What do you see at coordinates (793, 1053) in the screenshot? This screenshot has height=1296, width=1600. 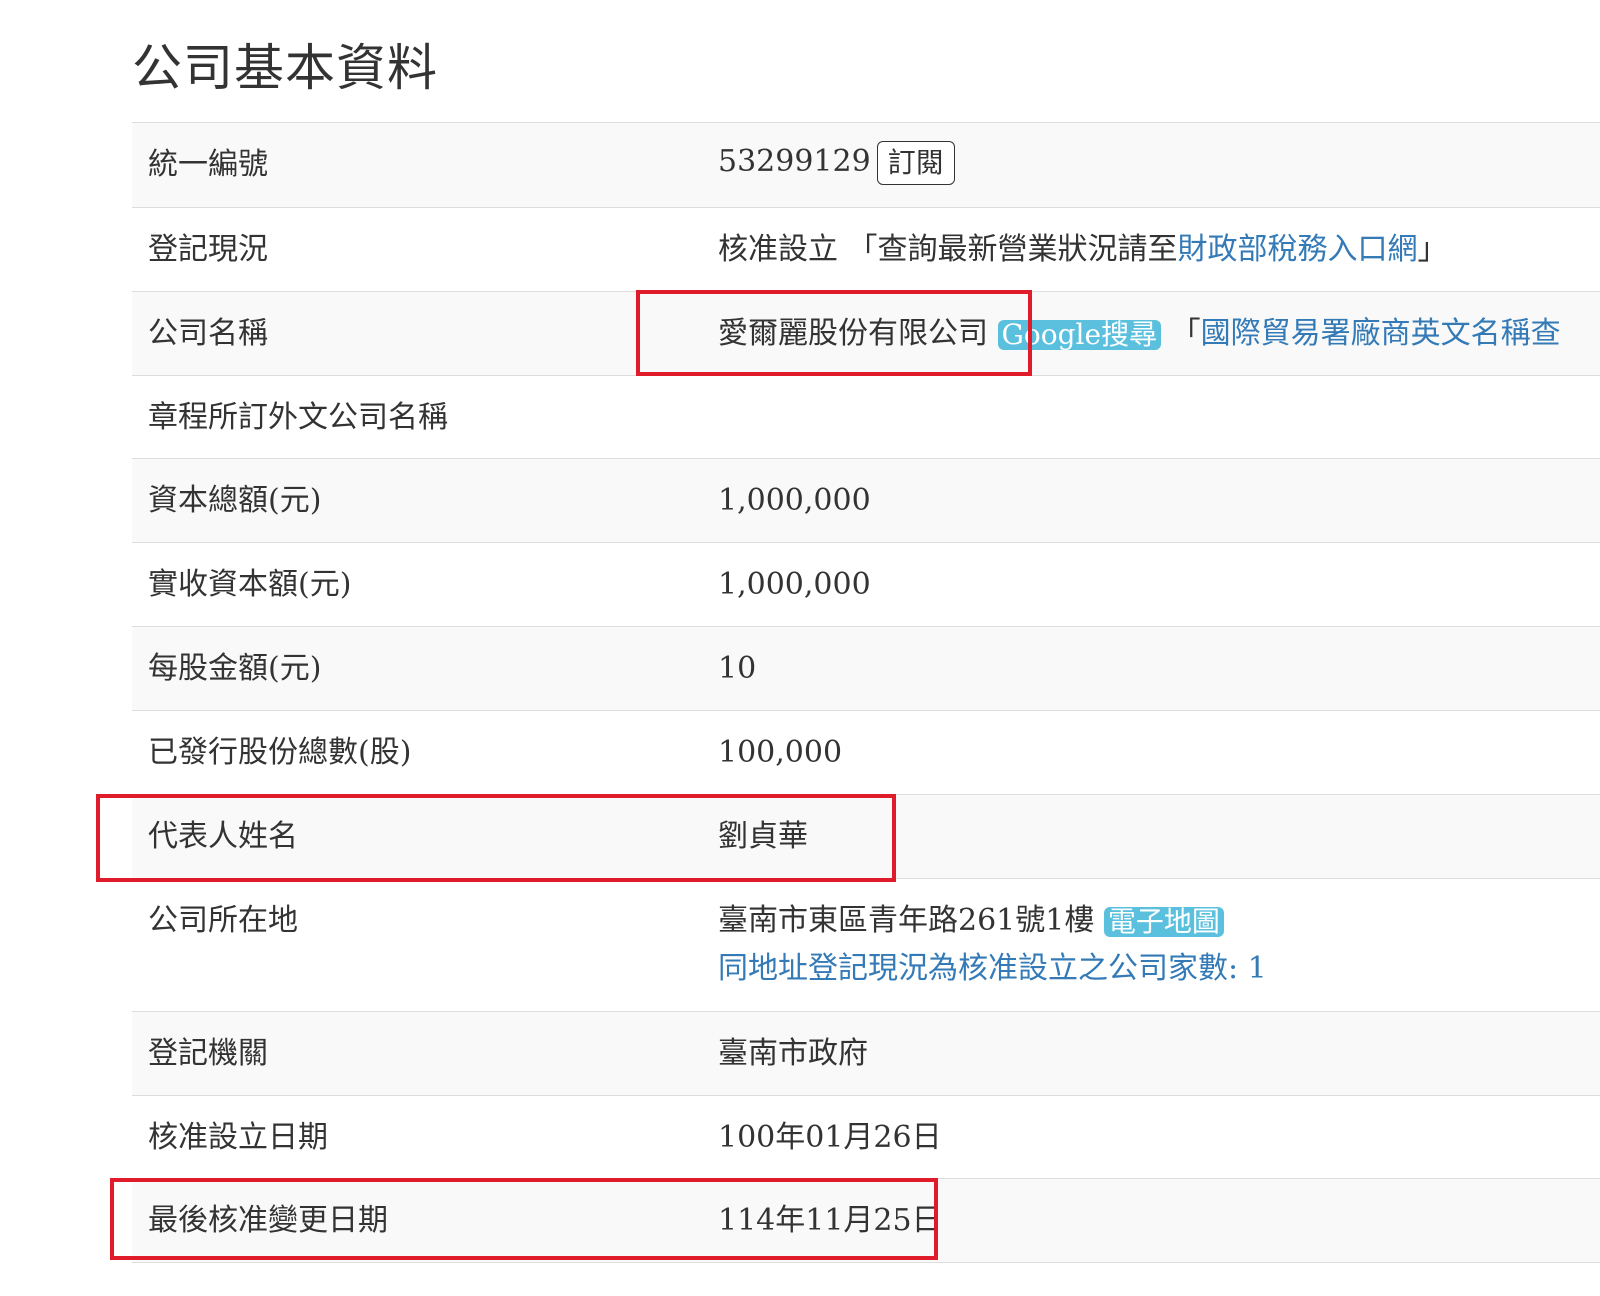 I see `row-value: 臺南市政府` at bounding box center [793, 1053].